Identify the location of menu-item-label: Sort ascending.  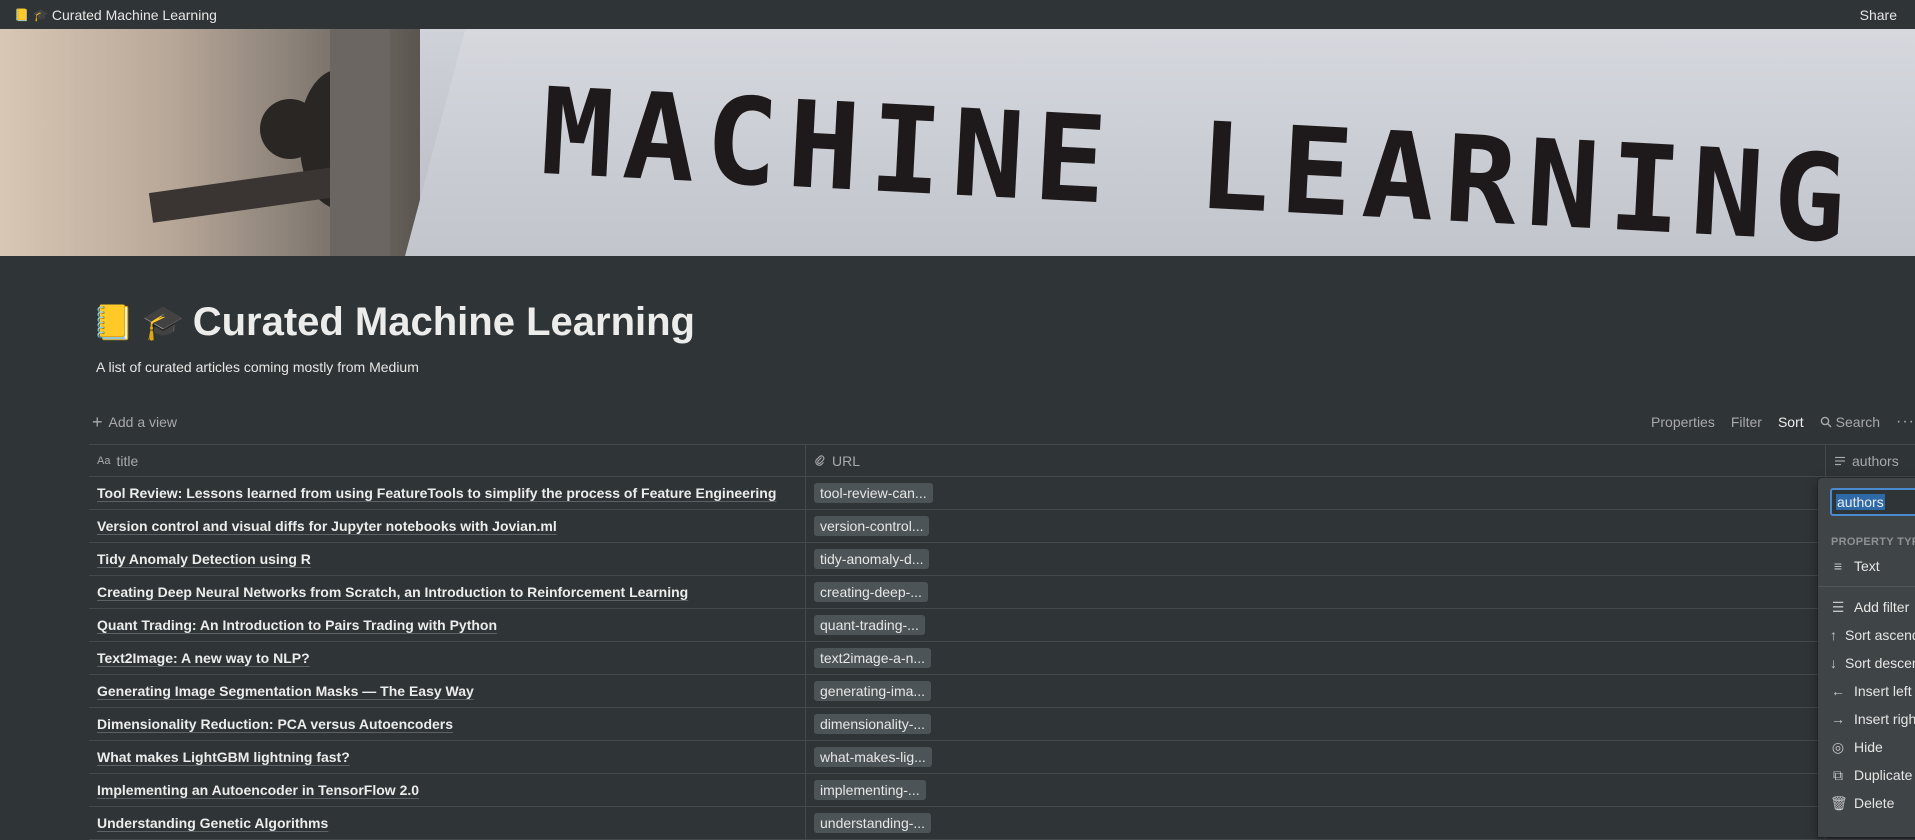
(1880, 635).